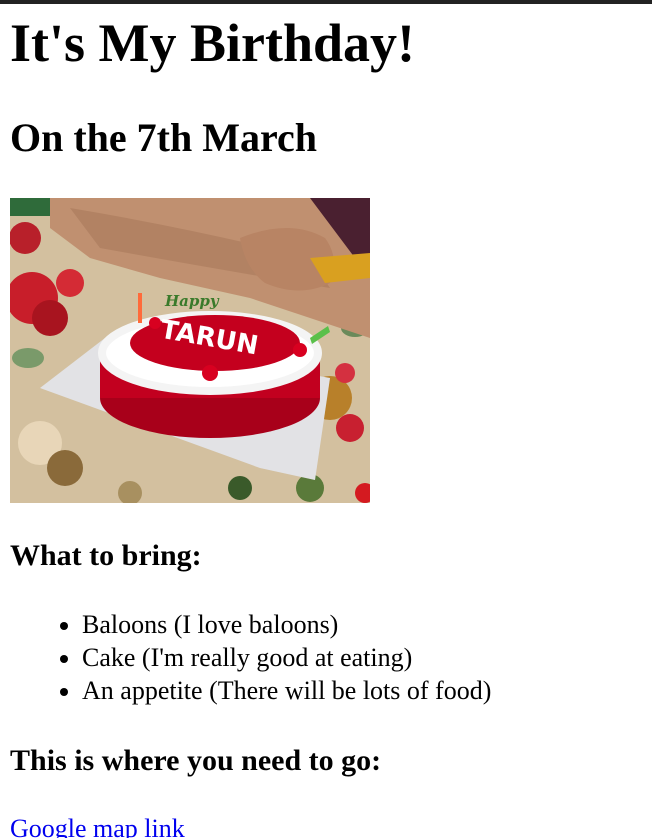 The height and width of the screenshot is (838, 652). Describe the element at coordinates (192, 301) in the screenshot. I see `cake-text-top: Happy` at that location.